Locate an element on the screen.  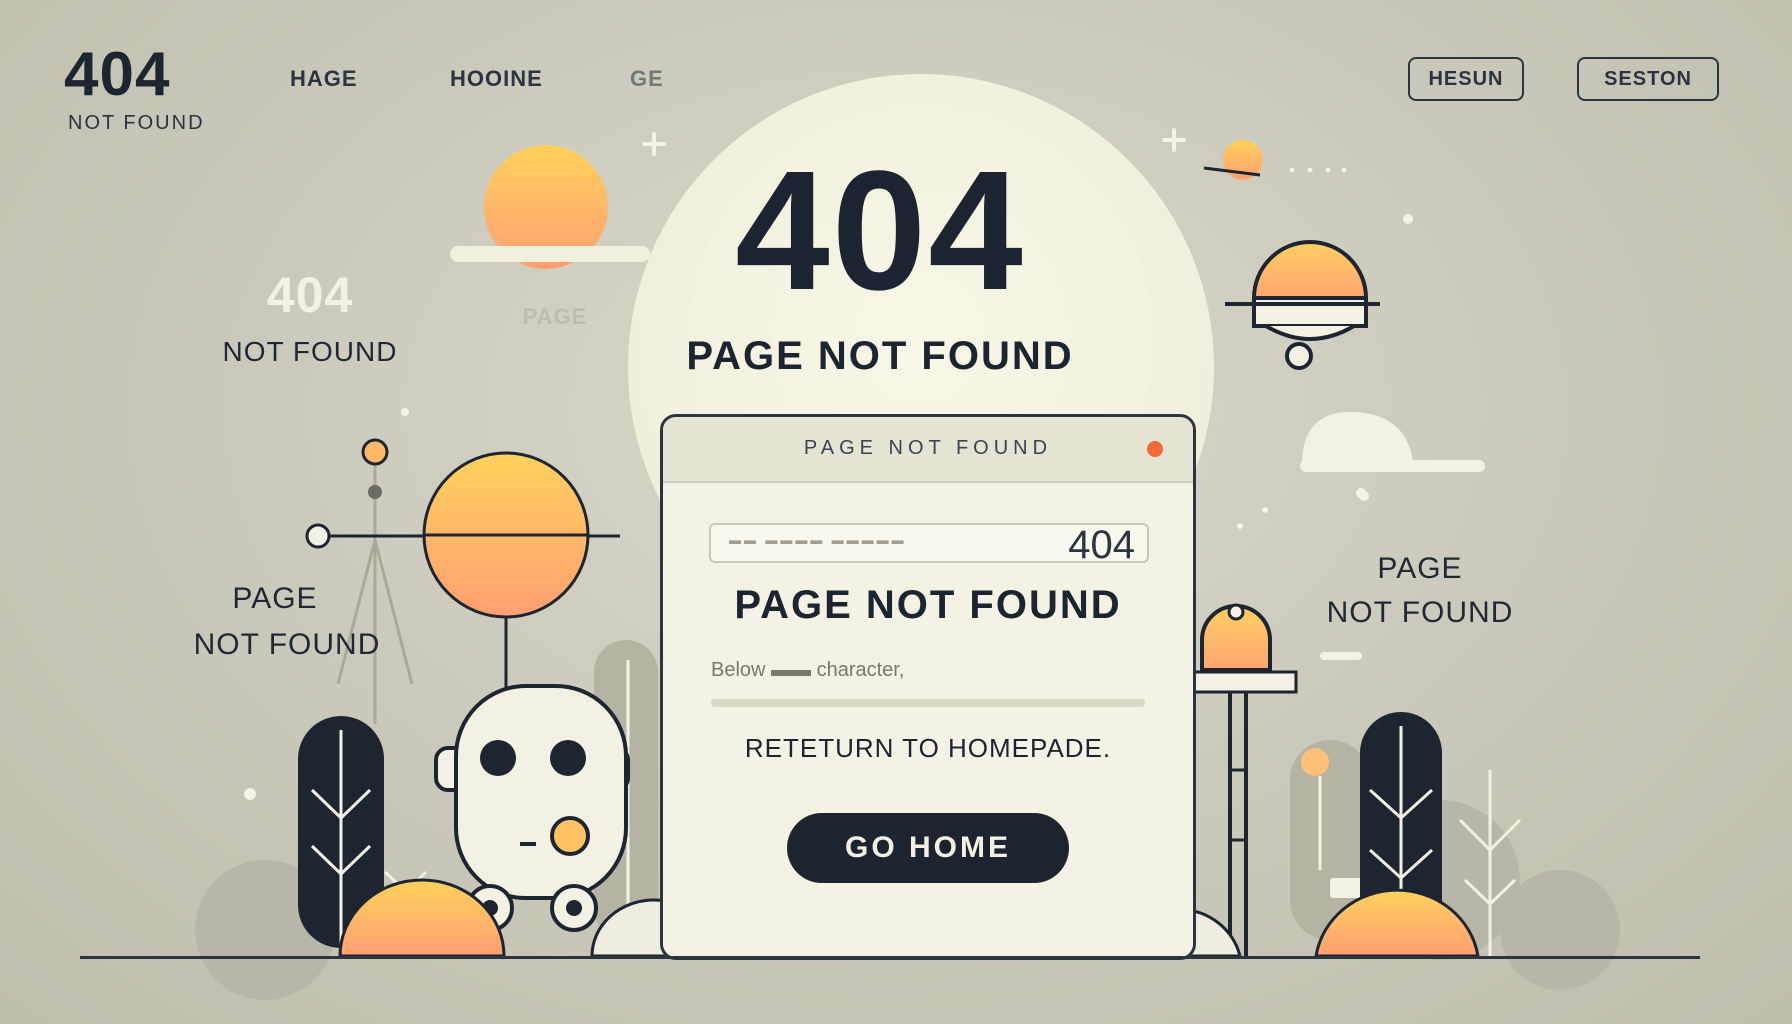
hanging-lamp-icon is located at coordinates (1302, 305).